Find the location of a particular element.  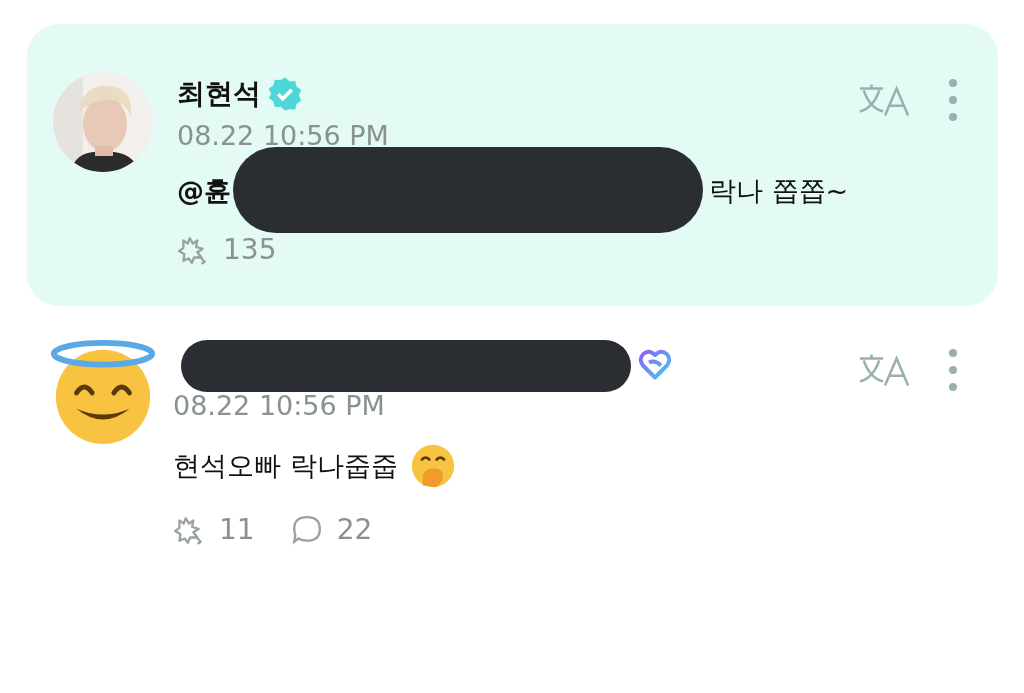

hand-over-mouth-emoji-icon is located at coordinates (432, 466).